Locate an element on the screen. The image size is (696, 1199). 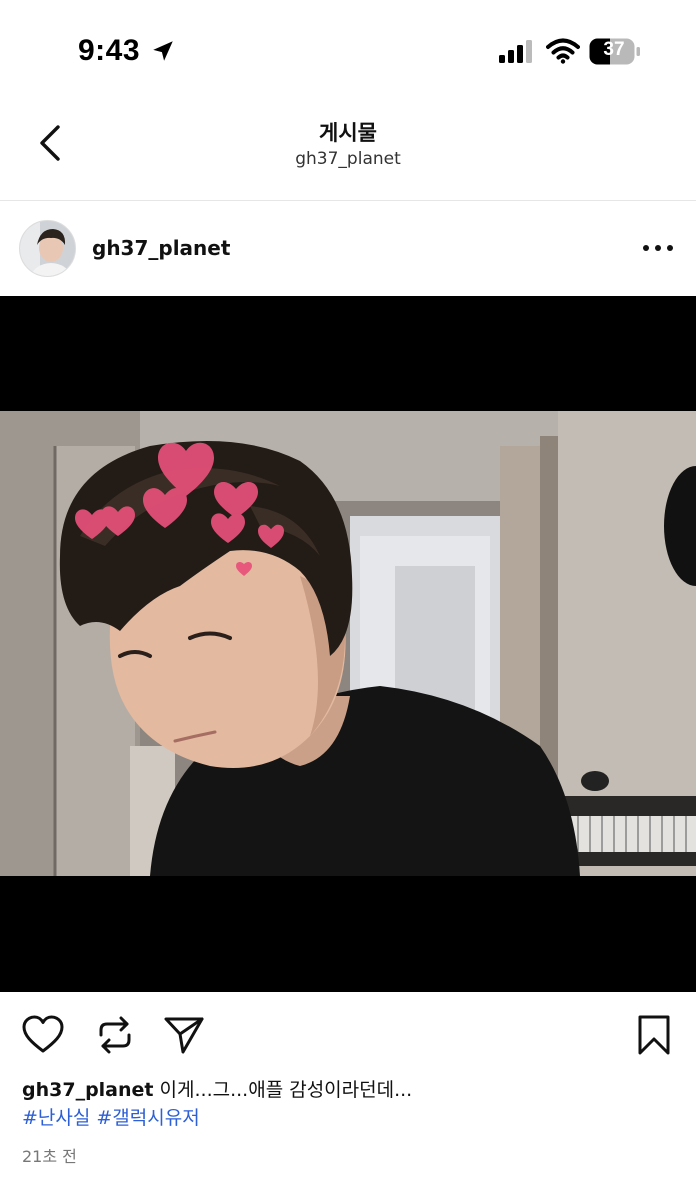
post-author-name: gh37_planet is located at coordinates (161, 248).